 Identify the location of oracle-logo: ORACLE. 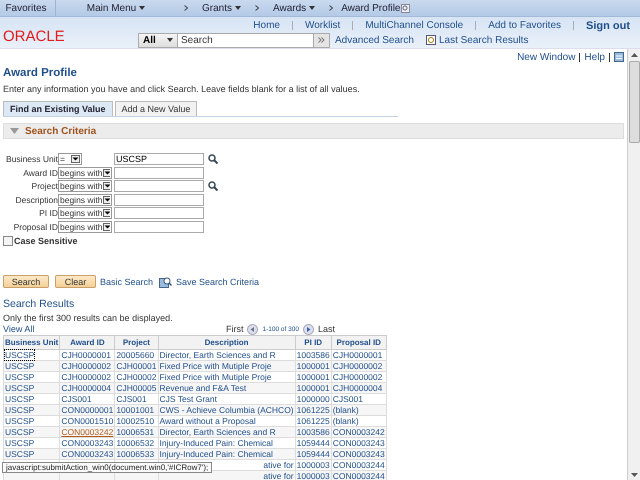
(34, 36).